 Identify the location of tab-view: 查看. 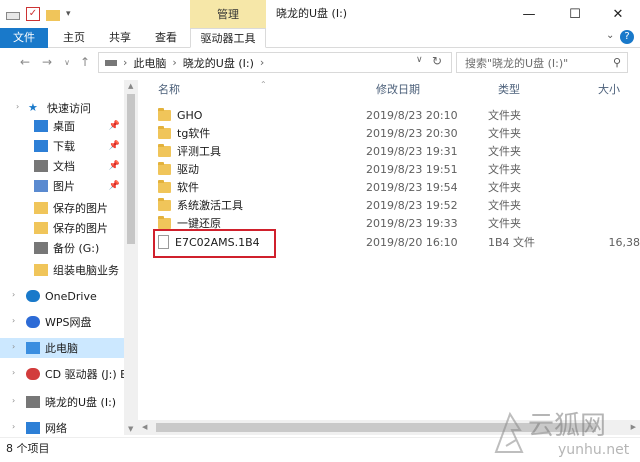
(166, 38).